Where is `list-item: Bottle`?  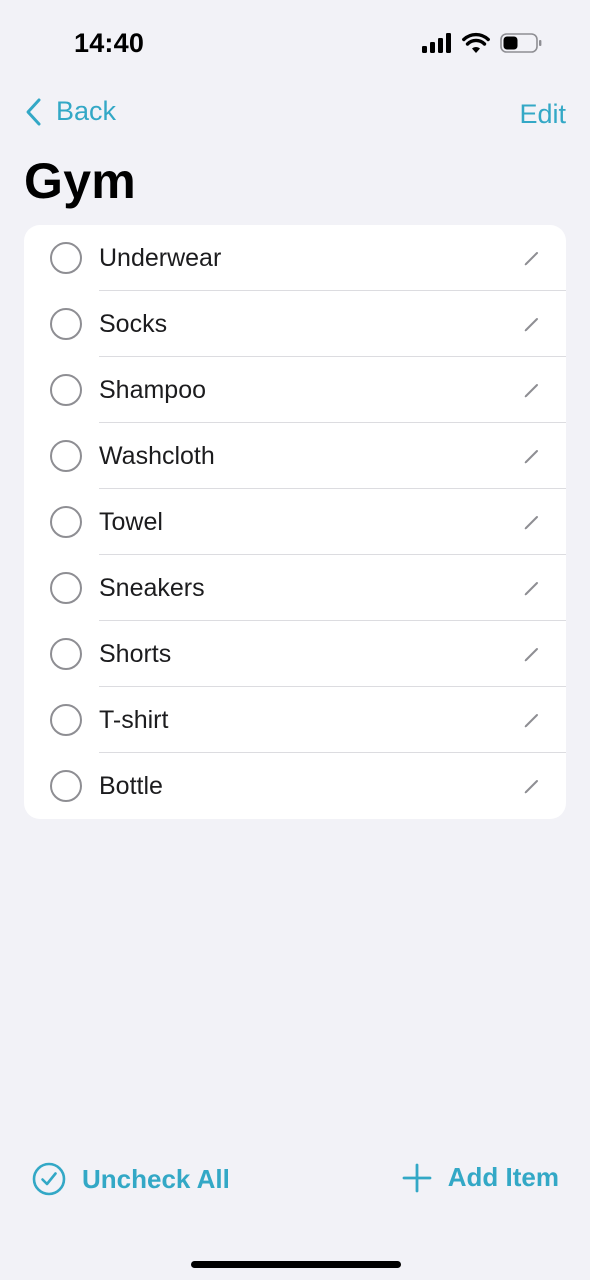
list-item: Bottle is located at coordinates (295, 786).